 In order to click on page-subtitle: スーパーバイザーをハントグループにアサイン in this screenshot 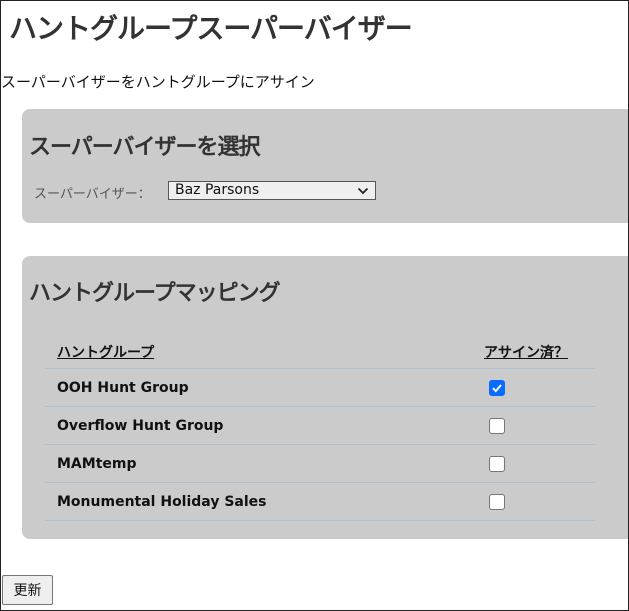, I will do `click(158, 82)`.